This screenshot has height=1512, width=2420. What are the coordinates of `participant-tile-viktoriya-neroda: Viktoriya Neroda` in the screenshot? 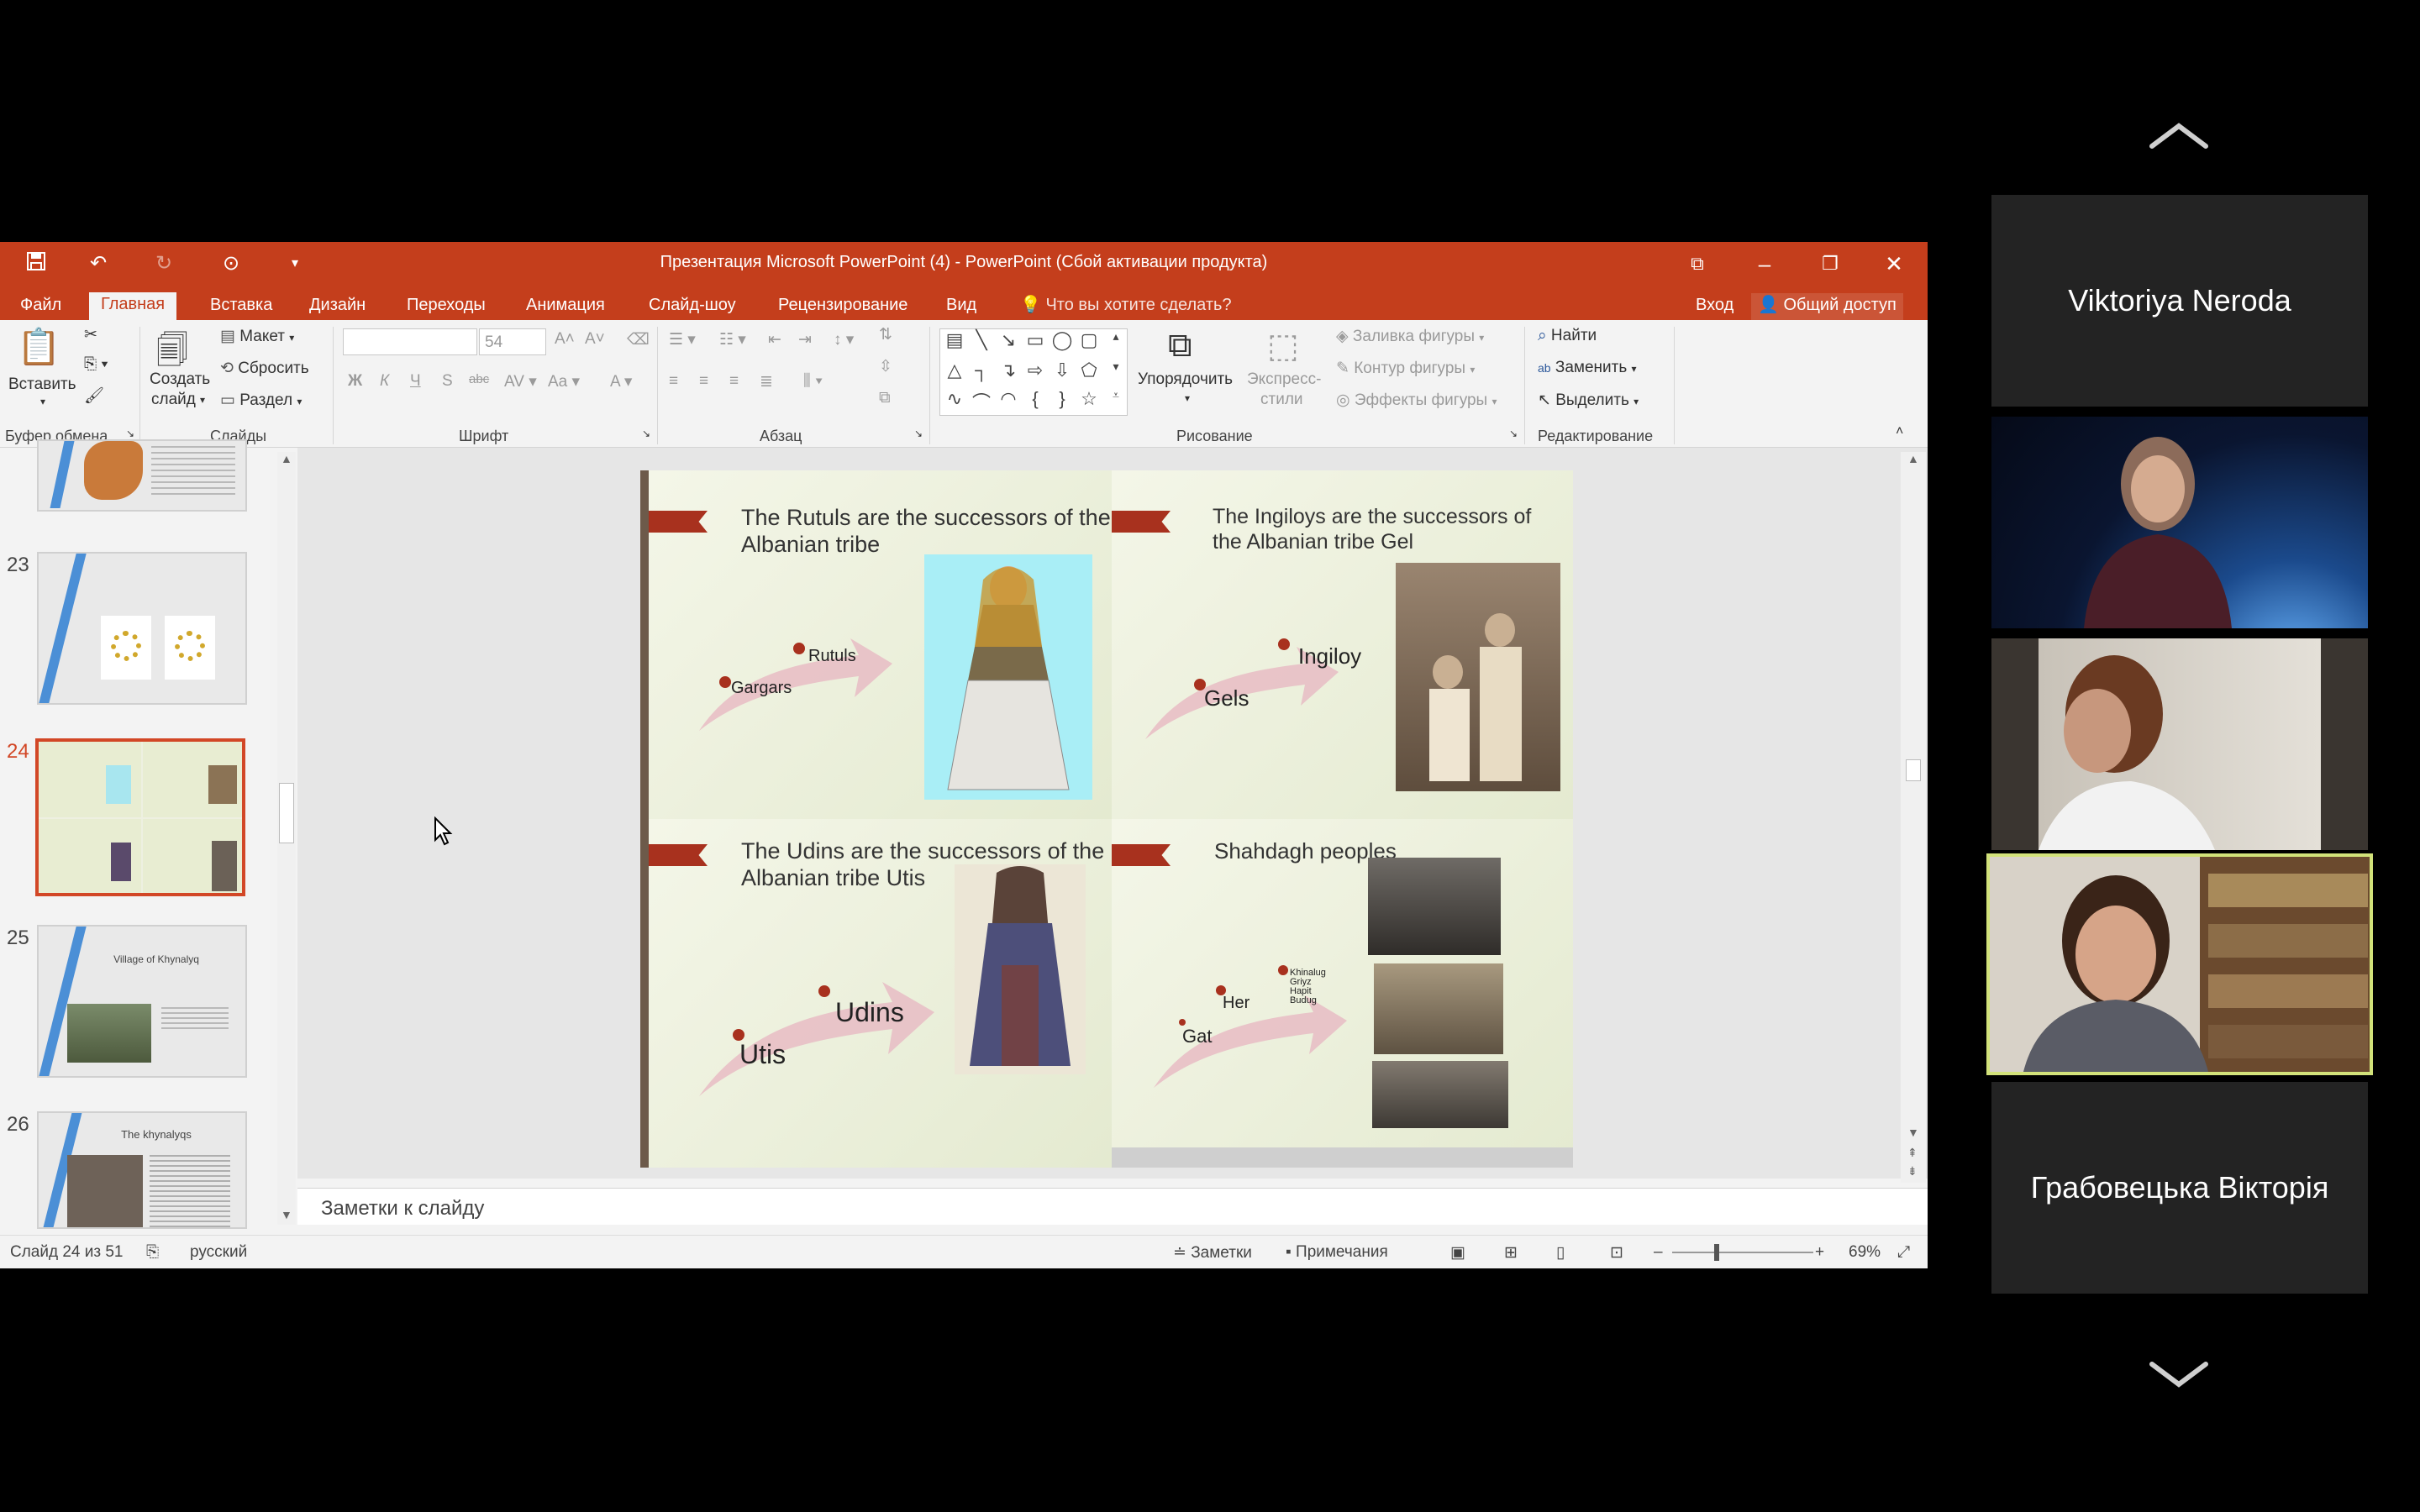 It's located at (2179, 301).